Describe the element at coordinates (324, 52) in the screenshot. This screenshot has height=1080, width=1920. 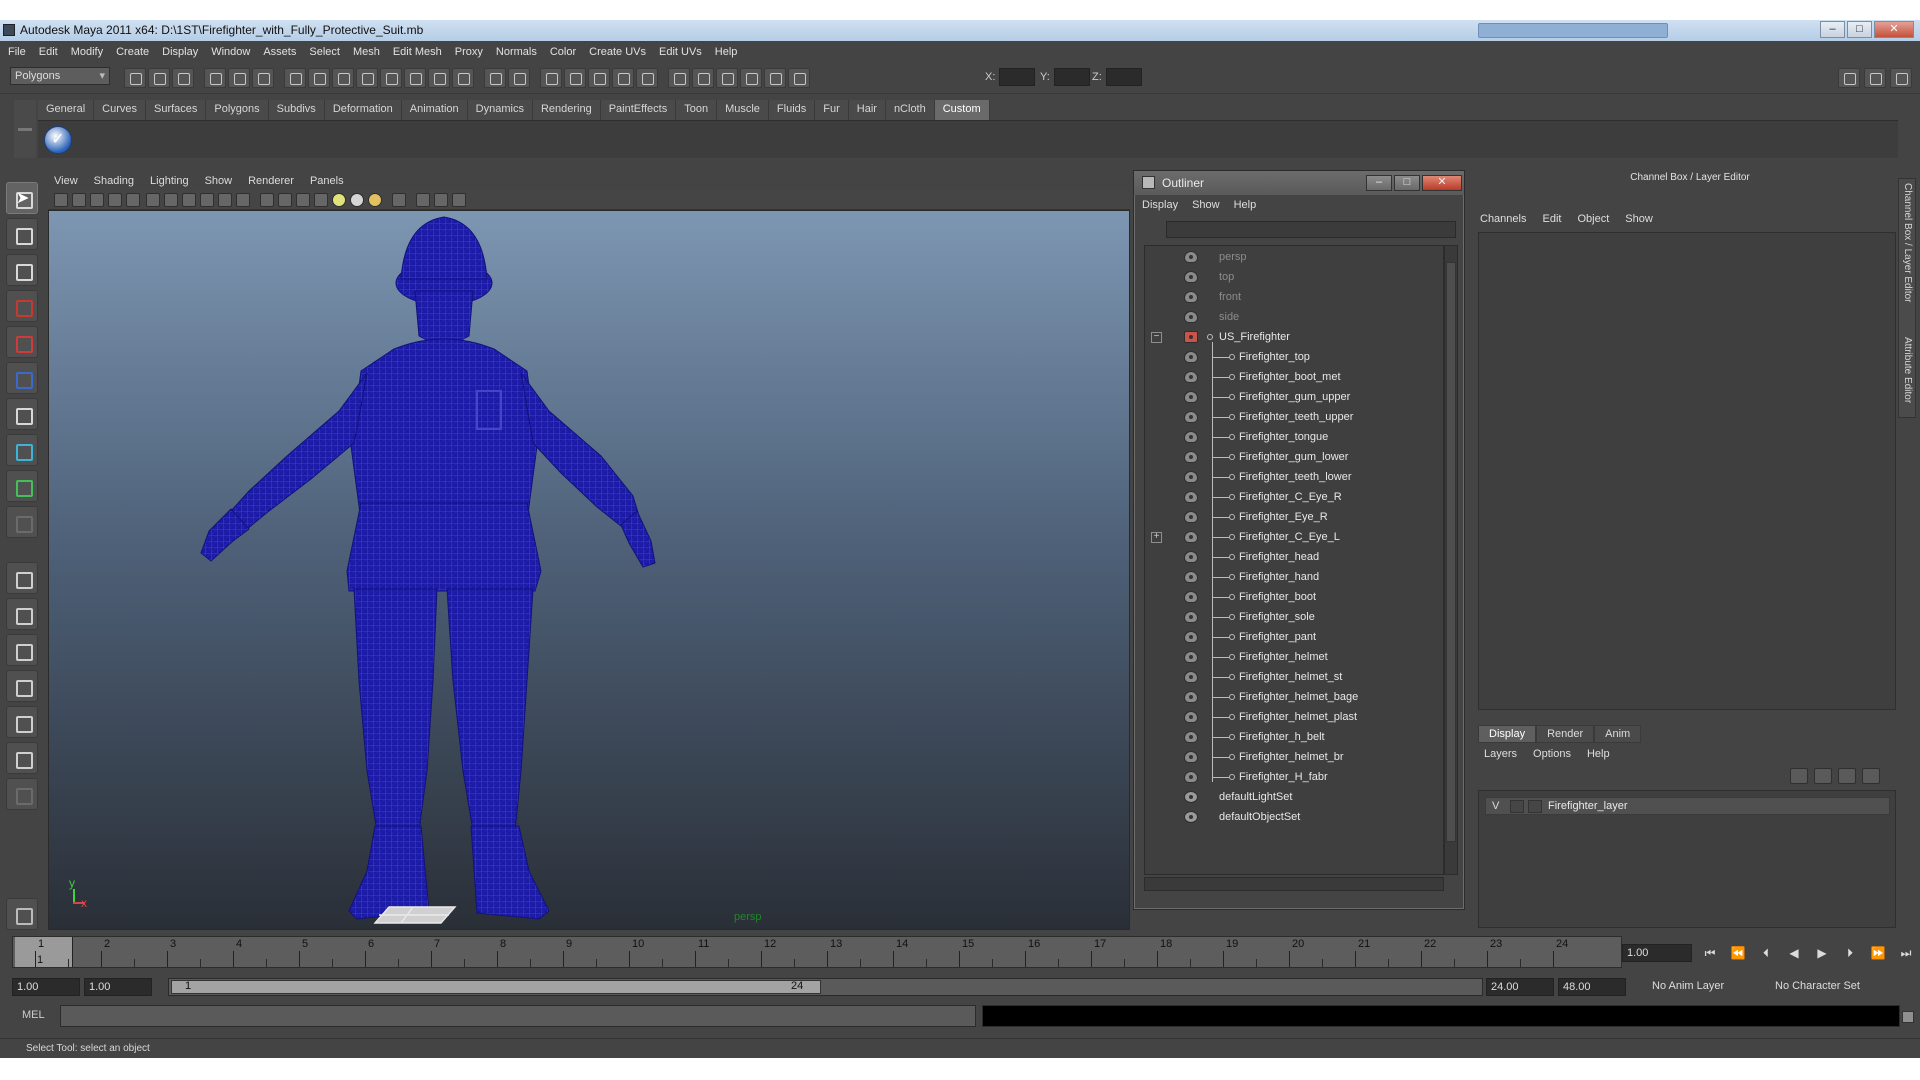
I see `menu-select: Select` at that location.